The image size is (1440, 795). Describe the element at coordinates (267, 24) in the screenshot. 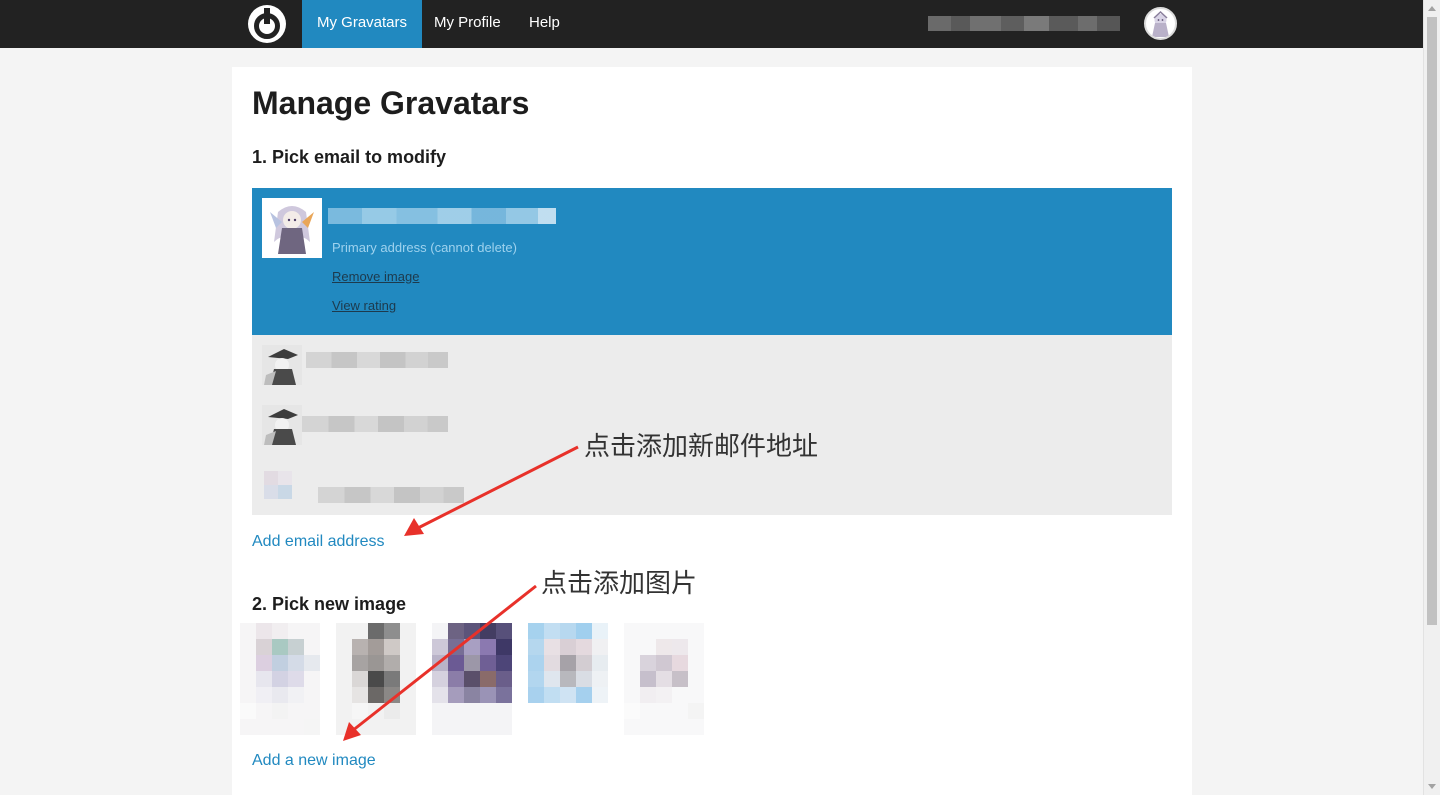

I see `gravatar-logo-icon` at that location.